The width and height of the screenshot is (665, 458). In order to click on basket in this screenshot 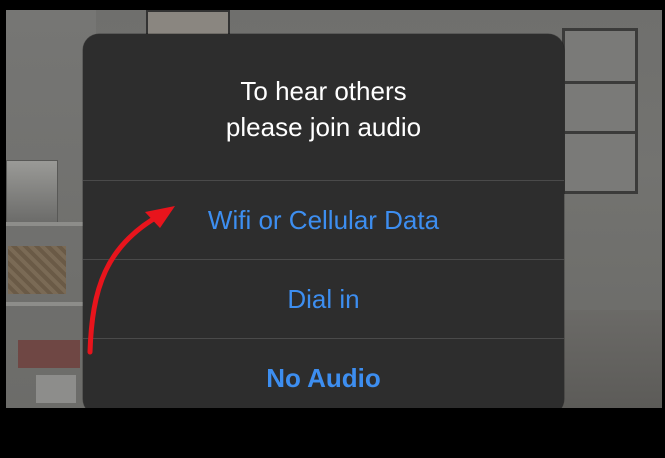, I will do `click(37, 270)`.